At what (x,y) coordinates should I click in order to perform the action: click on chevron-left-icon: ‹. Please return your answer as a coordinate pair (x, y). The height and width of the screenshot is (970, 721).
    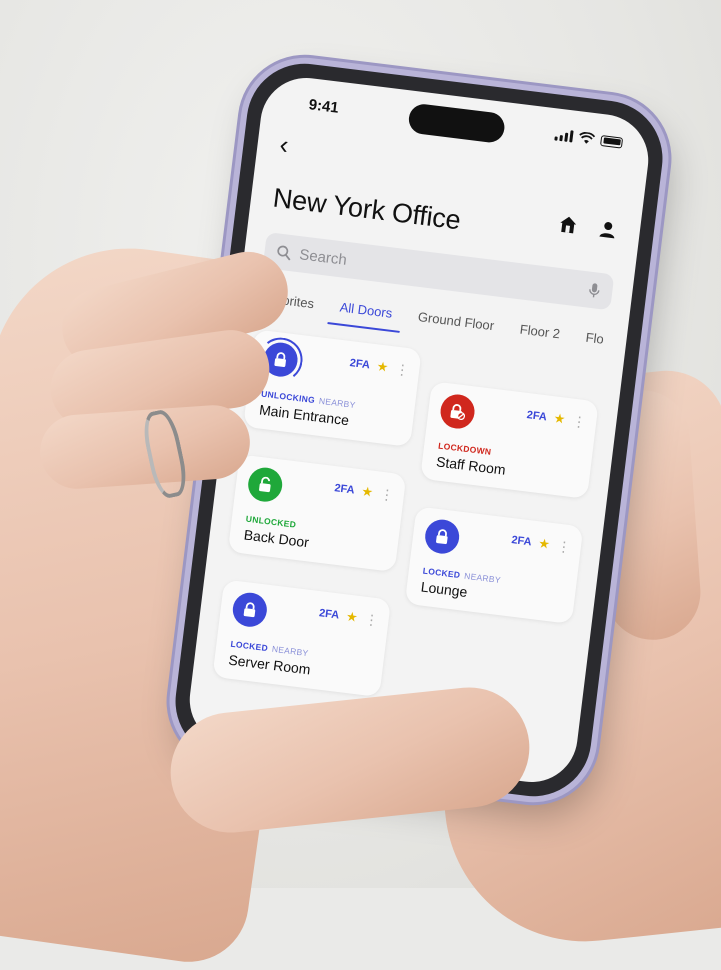
    Looking at the image, I should click on (284, 145).